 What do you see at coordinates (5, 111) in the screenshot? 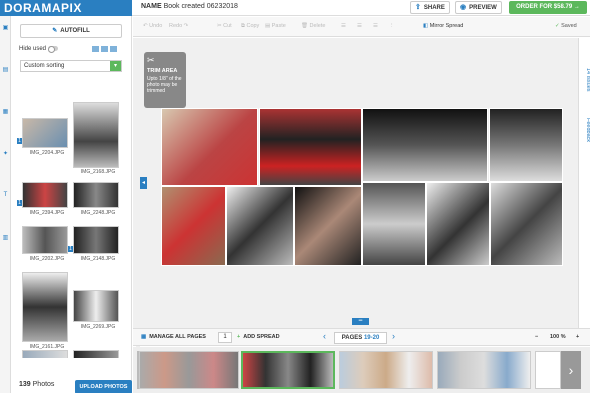
I see `backgrounds-icon: ▦` at bounding box center [5, 111].